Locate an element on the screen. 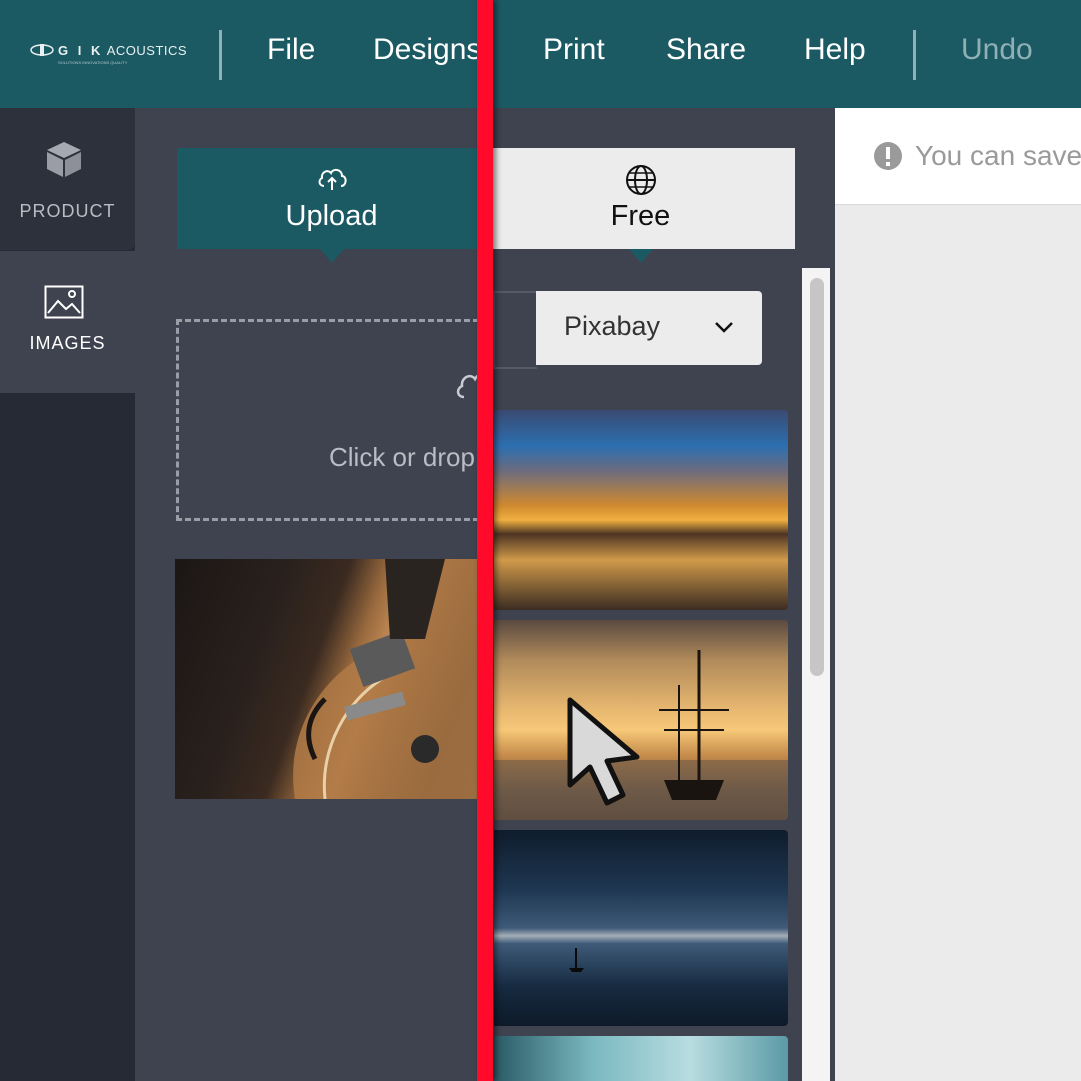  tab-label: Free is located at coordinates (640, 216).